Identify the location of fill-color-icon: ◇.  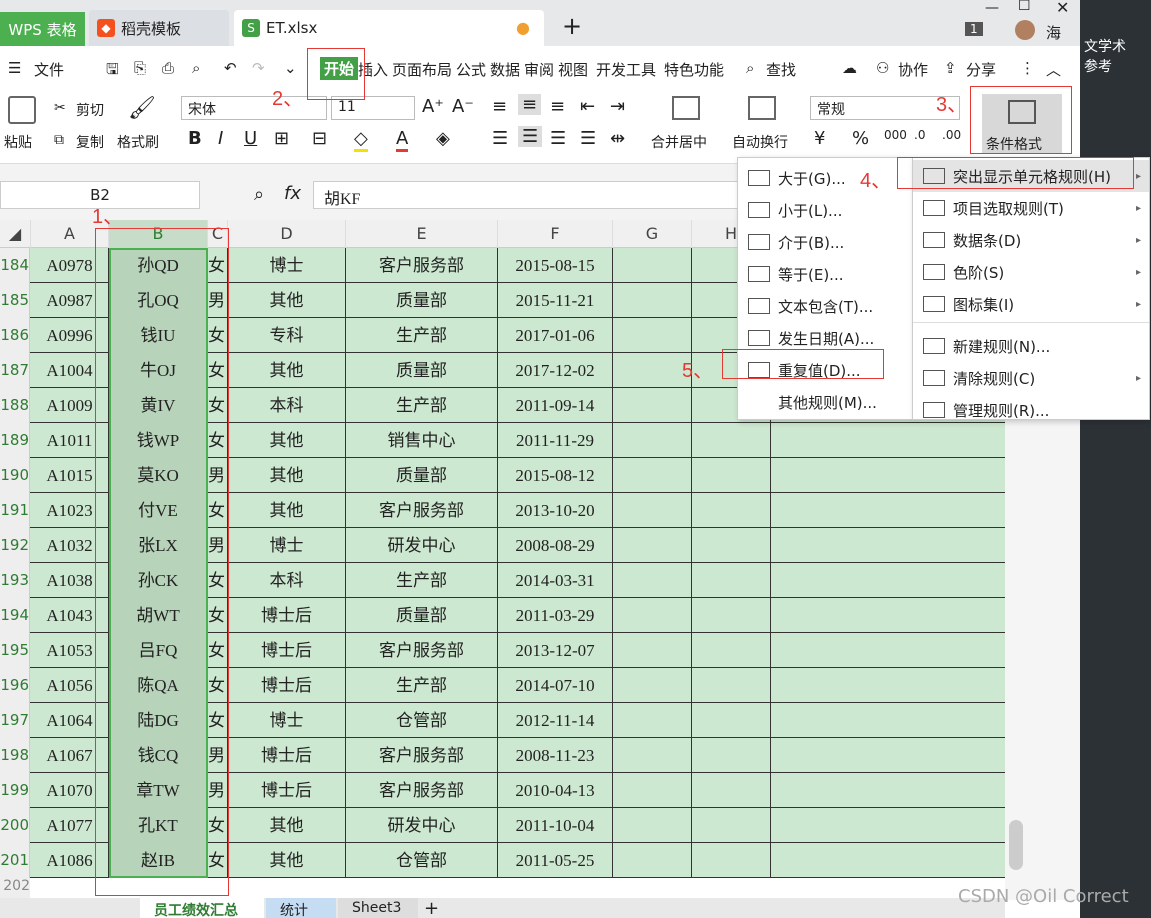
(361, 140).